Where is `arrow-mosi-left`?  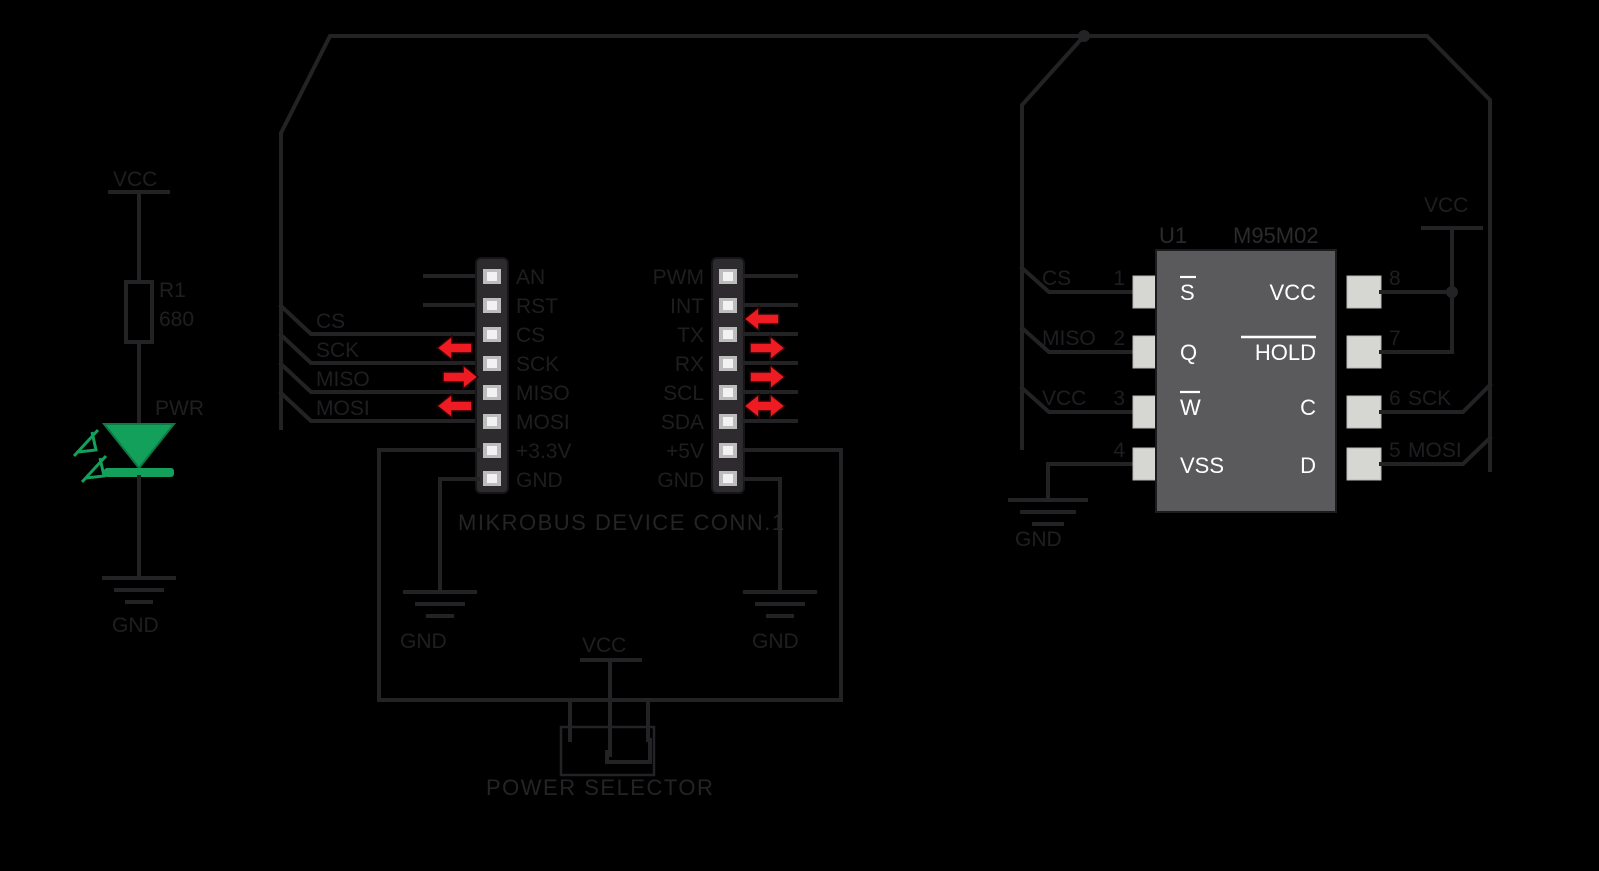 arrow-mosi-left is located at coordinates (454, 406).